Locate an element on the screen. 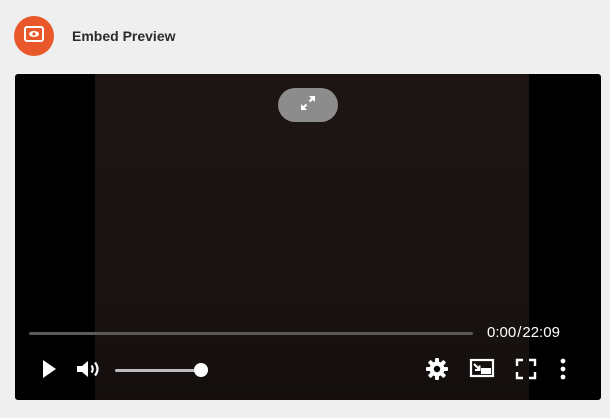 The height and width of the screenshot is (418, 610). play-button is located at coordinates (49, 371).